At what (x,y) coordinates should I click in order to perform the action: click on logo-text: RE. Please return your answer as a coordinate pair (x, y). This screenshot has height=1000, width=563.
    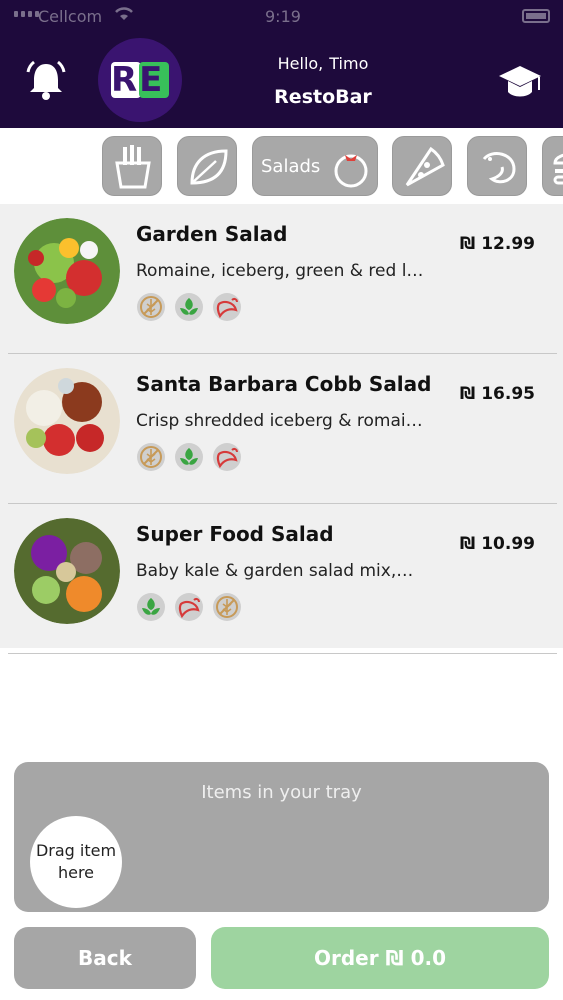
    Looking at the image, I should click on (138, 80).